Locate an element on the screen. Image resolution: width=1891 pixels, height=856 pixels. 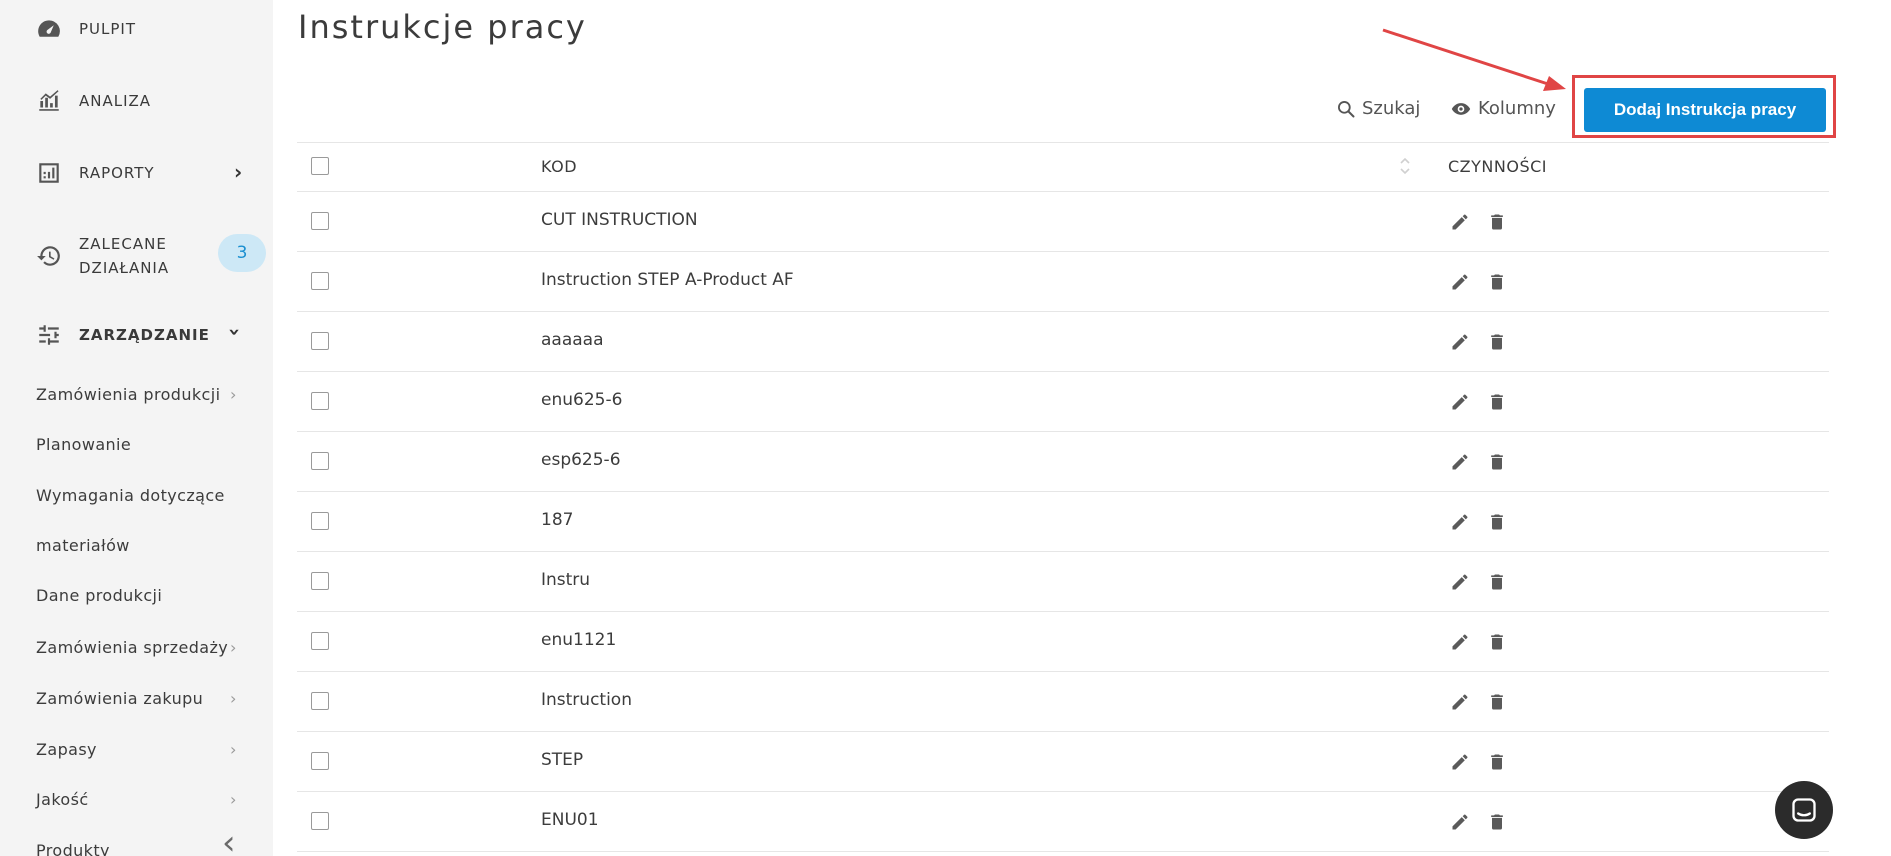
add-work-instruction-button: Dodaj Instrukcja pracy is located at coordinates (1705, 110).